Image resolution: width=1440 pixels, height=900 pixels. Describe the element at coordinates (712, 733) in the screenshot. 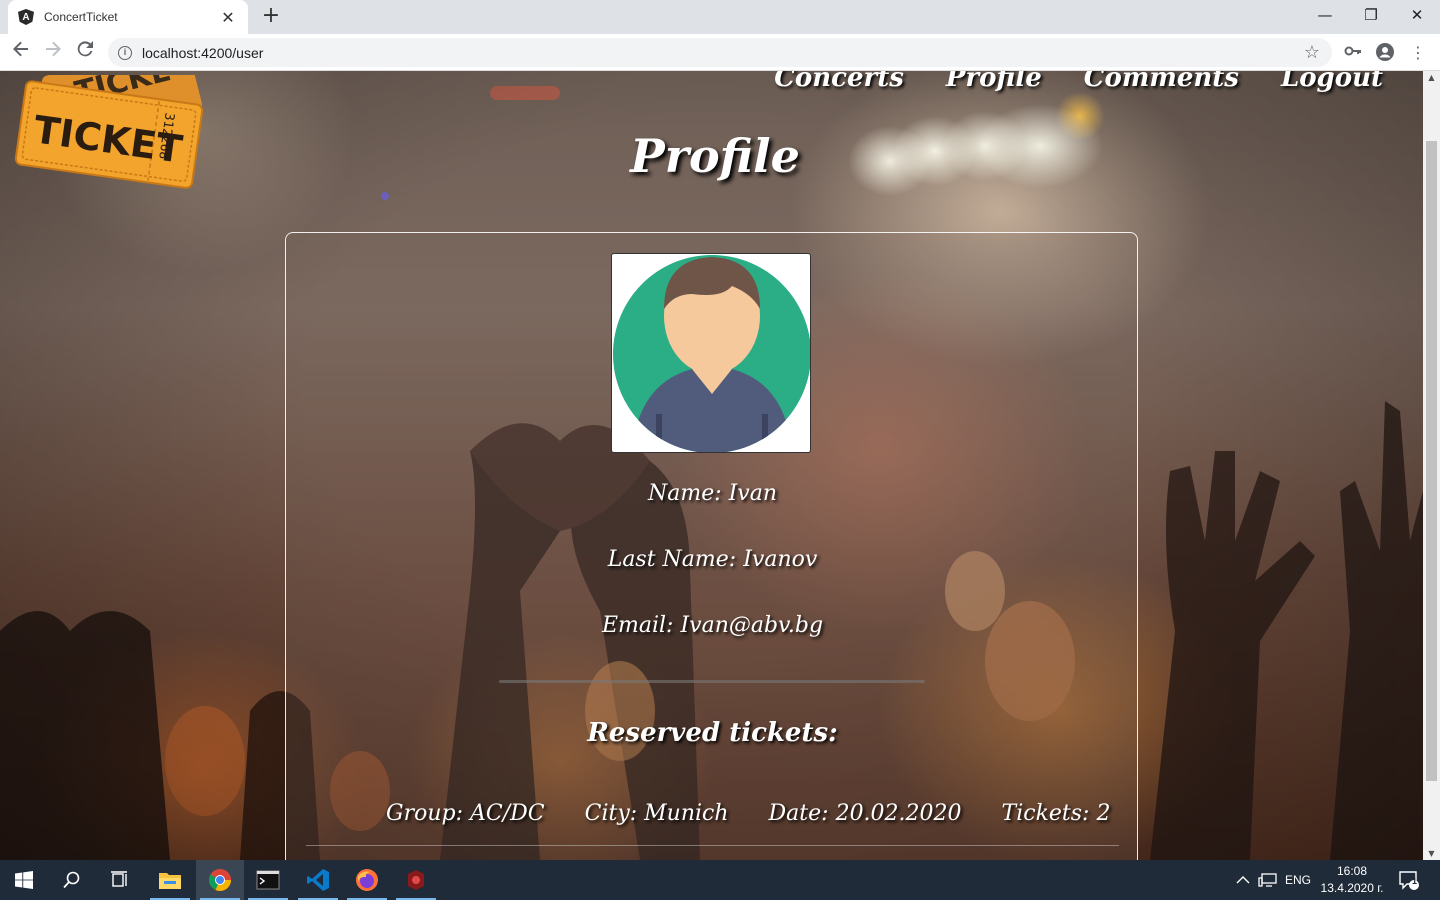

I see `reserved-tickets-heading: Reserved tickets:` at that location.